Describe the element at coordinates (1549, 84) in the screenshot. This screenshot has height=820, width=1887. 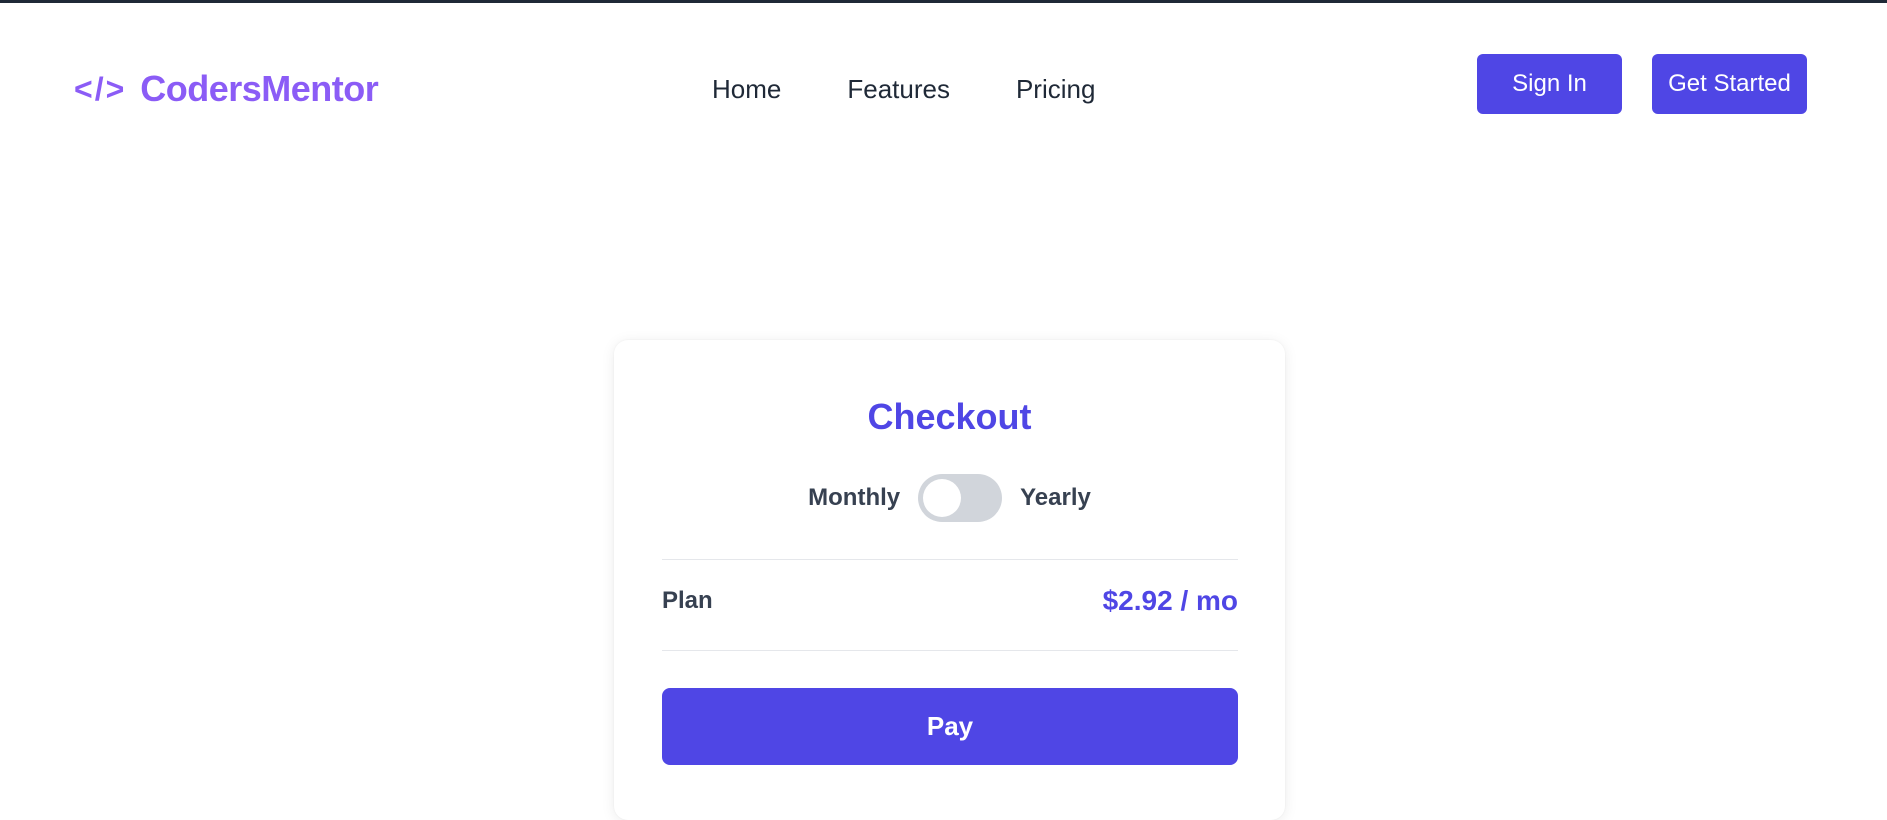
I see `sign-in-button: Sign In` at that location.